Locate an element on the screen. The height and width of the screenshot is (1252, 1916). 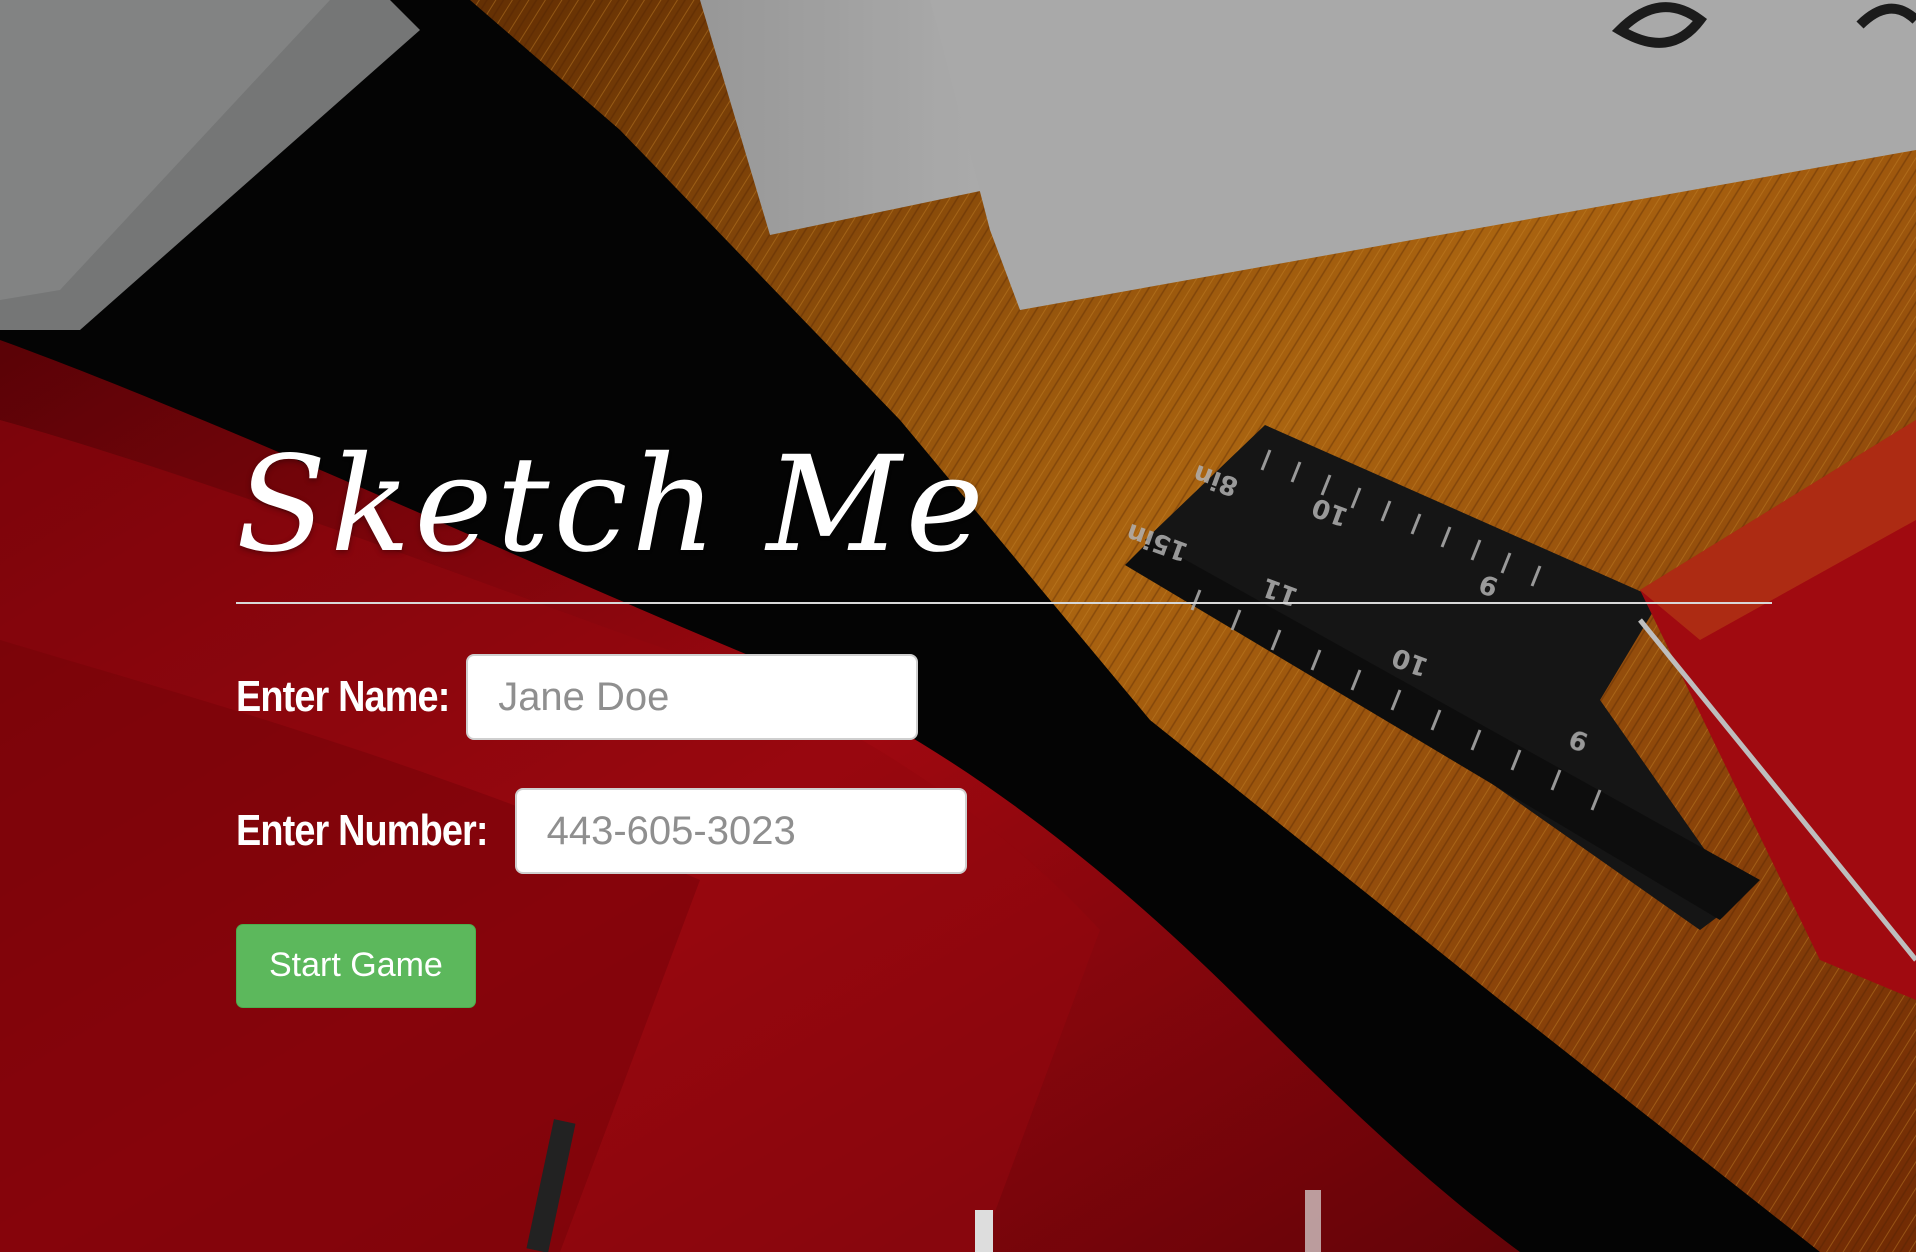
start-game-button: Start Game is located at coordinates (356, 966).